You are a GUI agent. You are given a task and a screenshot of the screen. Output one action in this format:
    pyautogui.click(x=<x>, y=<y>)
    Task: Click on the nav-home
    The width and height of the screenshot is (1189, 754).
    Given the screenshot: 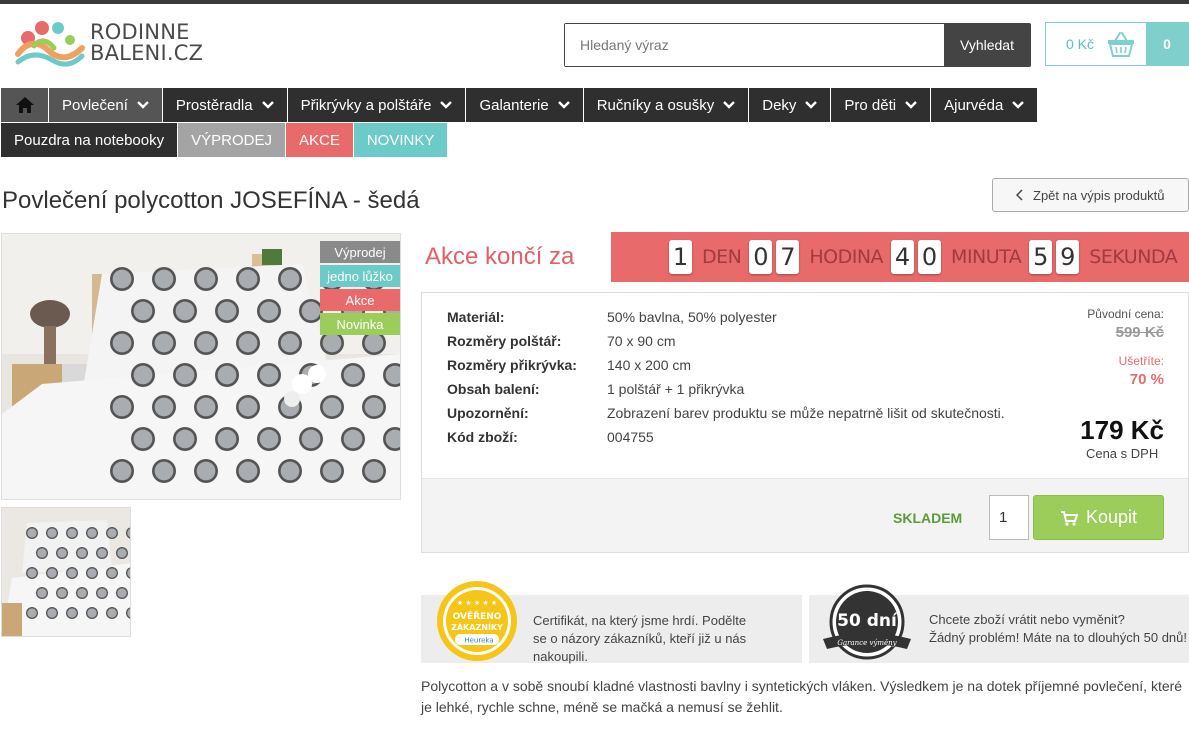 What is the action you would take?
    pyautogui.click(x=25, y=105)
    